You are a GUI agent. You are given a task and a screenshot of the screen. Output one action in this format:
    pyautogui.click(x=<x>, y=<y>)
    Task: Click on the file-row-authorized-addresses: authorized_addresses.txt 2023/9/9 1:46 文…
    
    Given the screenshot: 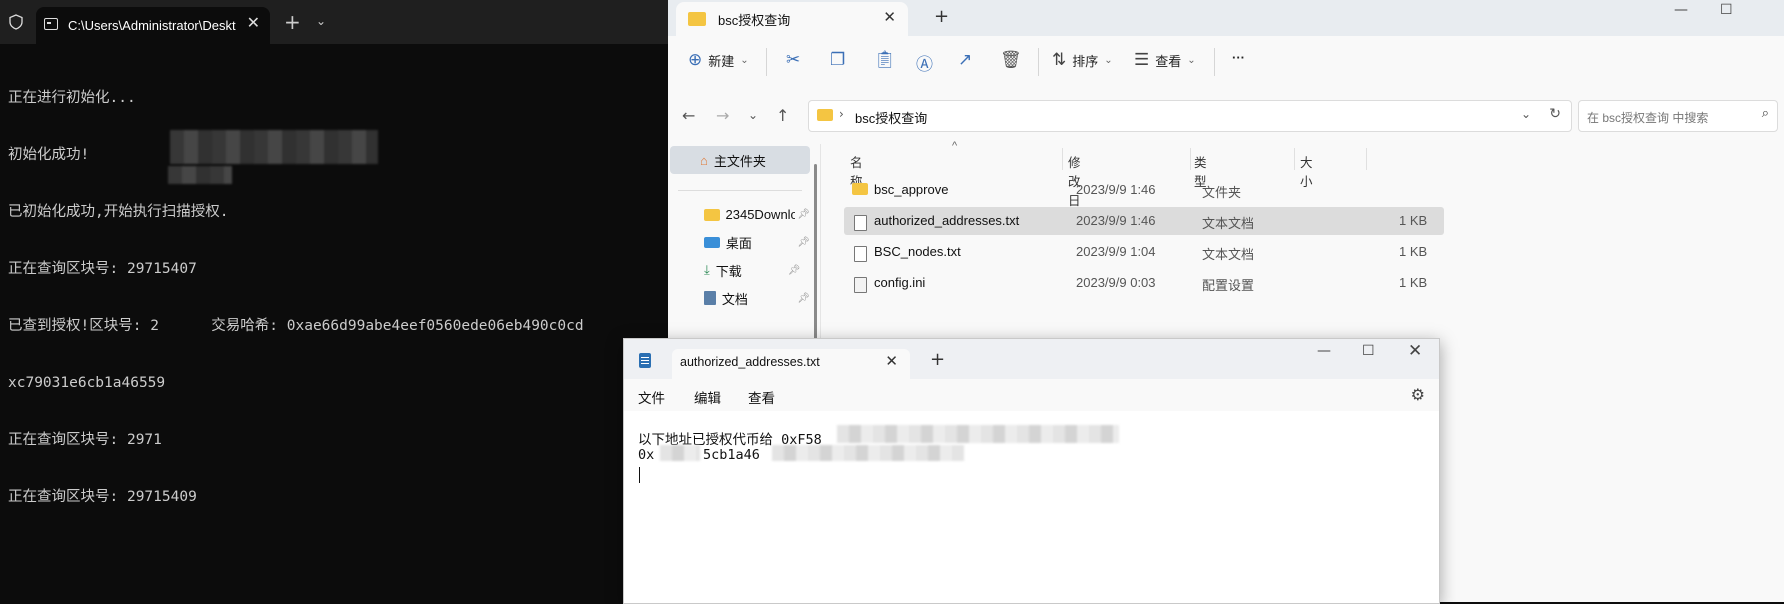 What is the action you would take?
    pyautogui.click(x=1144, y=221)
    